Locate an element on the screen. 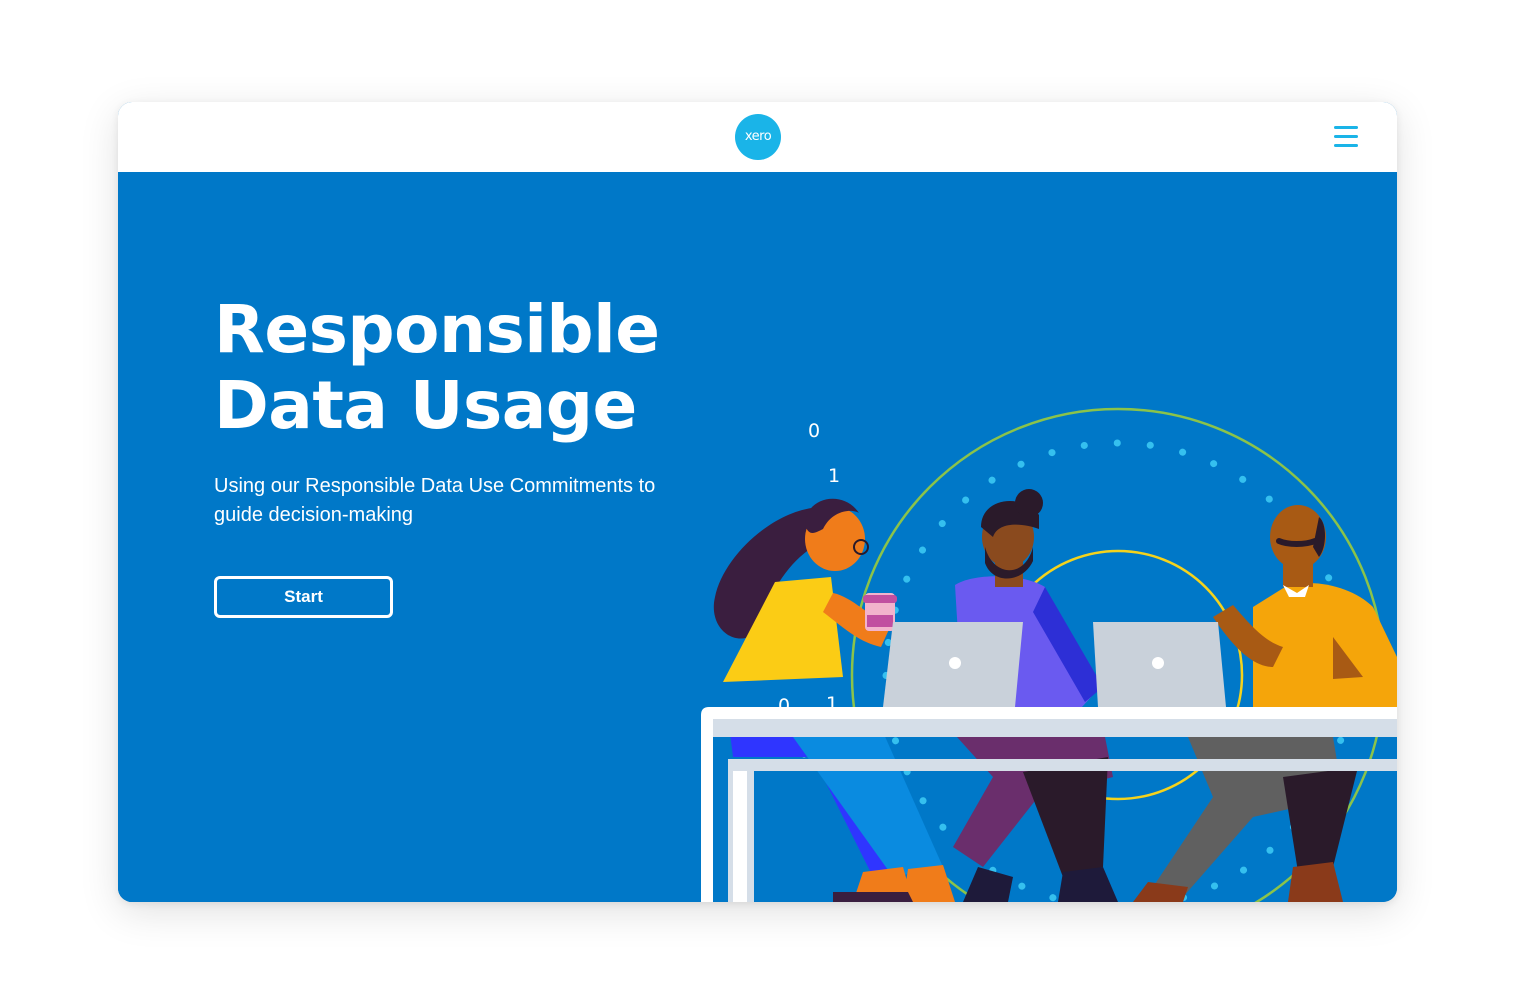  laptop-left is located at coordinates (953, 664).